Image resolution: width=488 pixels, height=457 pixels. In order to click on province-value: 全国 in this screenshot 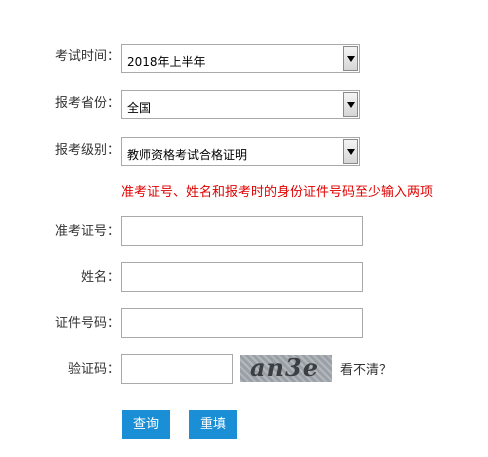, I will do `click(139, 108)`.